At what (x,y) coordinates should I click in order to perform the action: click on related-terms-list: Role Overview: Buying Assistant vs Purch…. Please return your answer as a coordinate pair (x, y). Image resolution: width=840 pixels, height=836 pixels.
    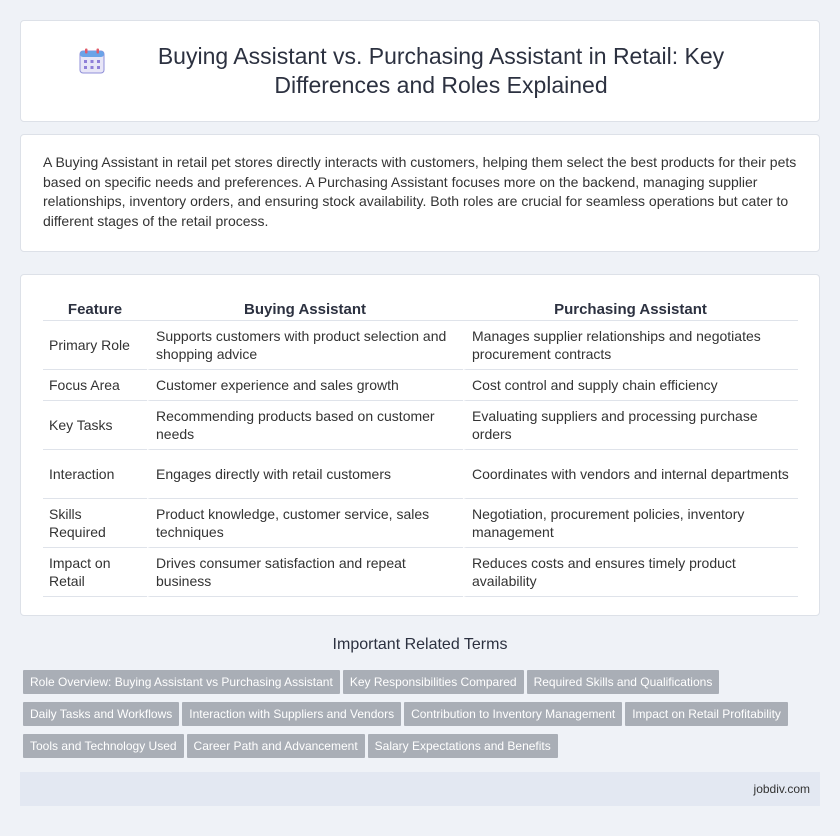
    Looking at the image, I should click on (423, 718).